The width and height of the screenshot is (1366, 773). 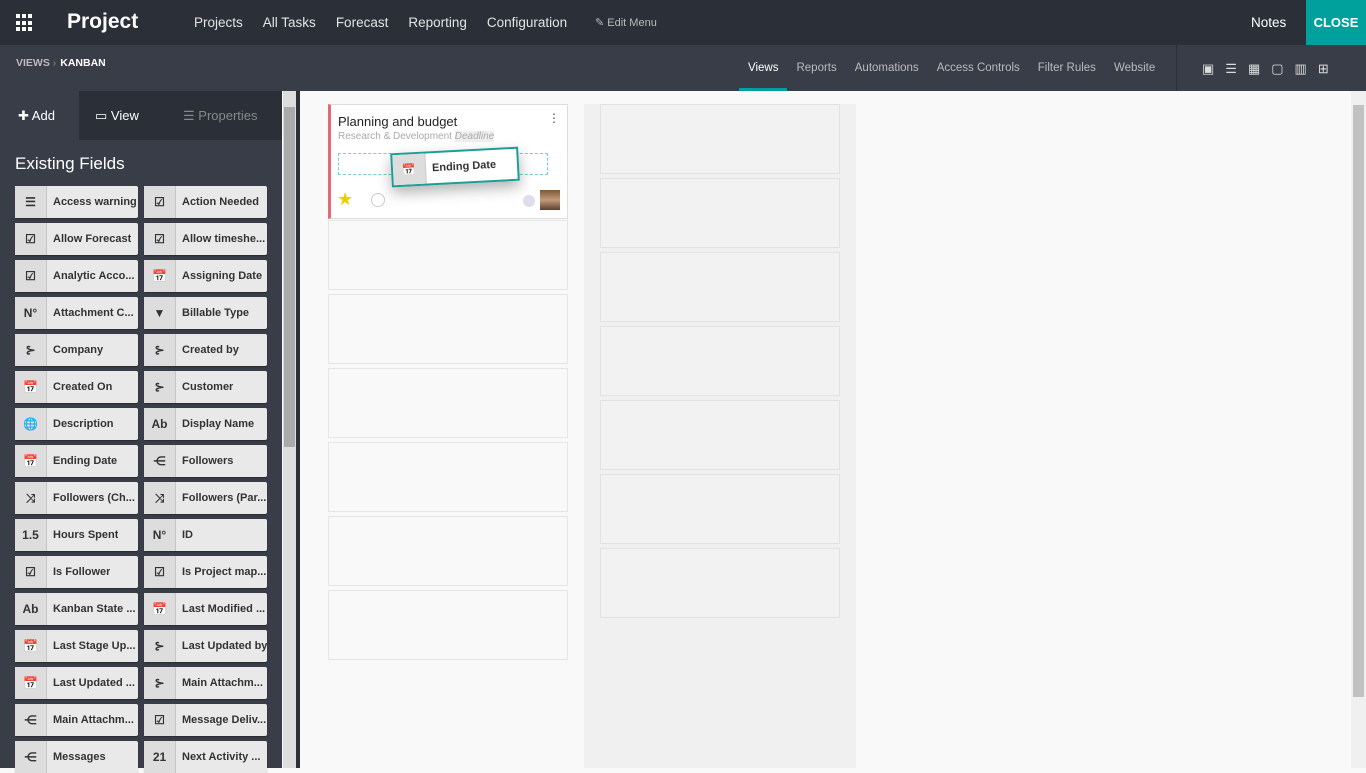 I want to click on field-item: ⊱ Last Updated by, so click(x=205, y=646).